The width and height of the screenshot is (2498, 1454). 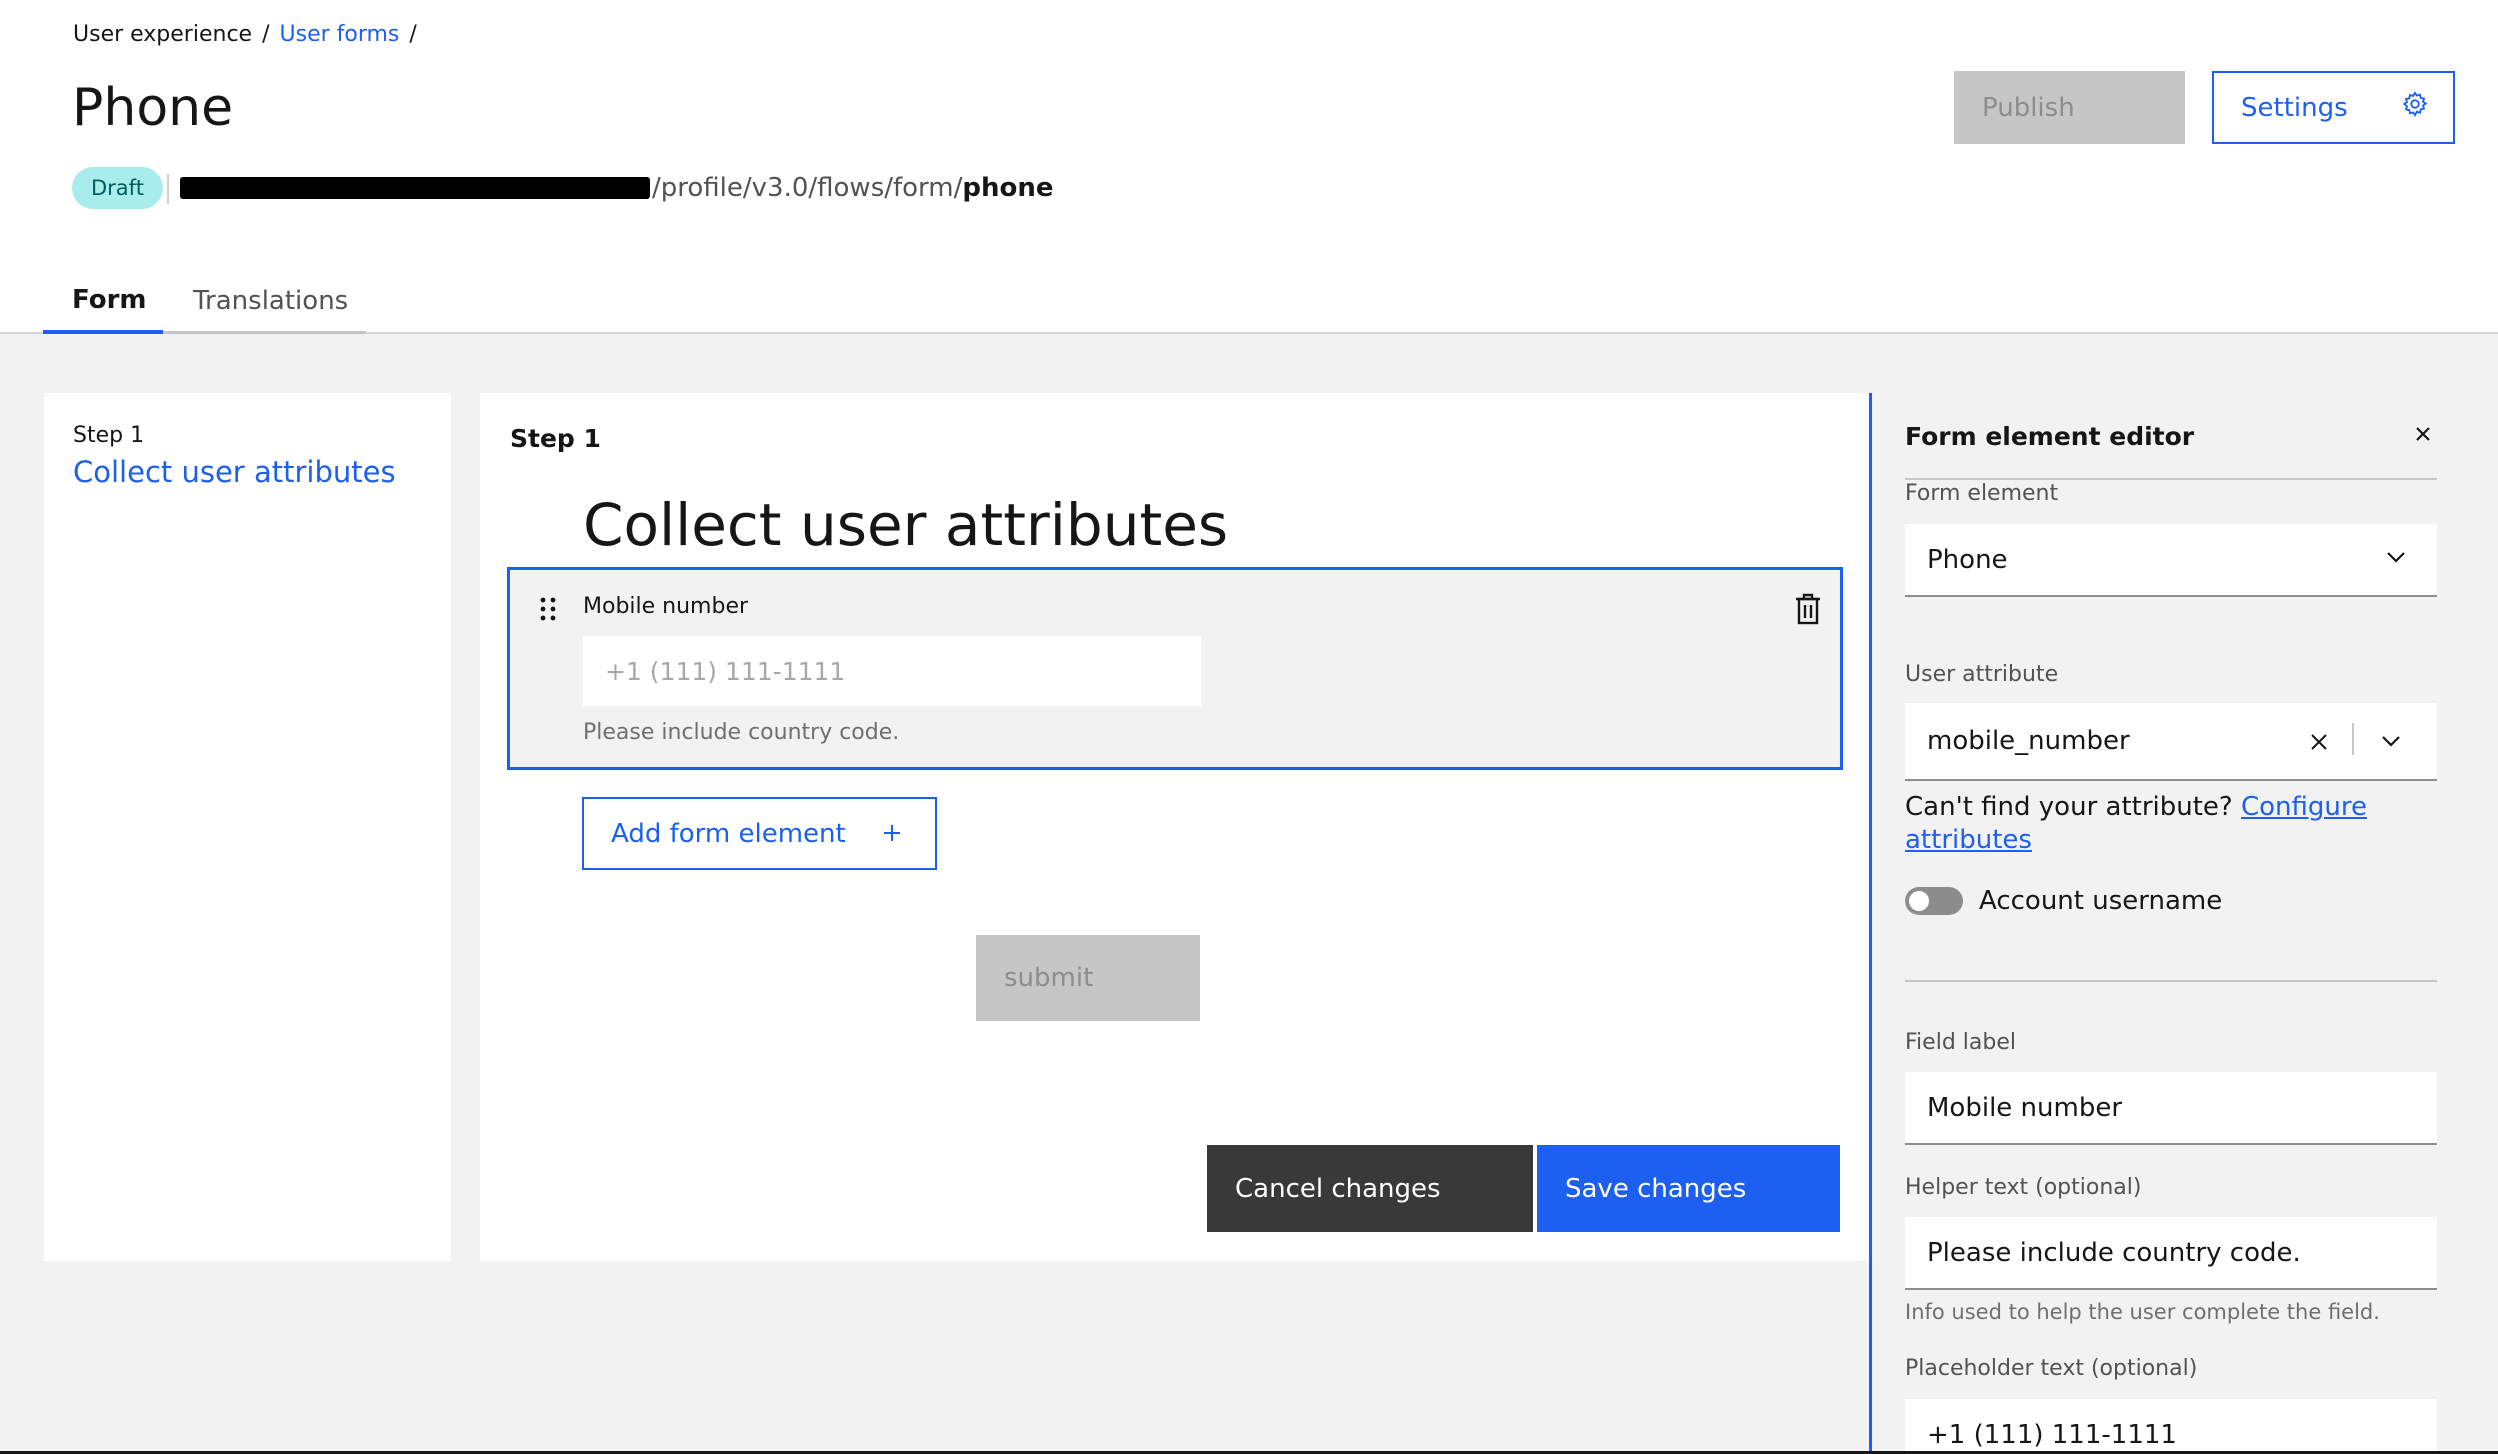 What do you see at coordinates (109, 435) in the screenshot?
I see `step-number: Step 1` at bounding box center [109, 435].